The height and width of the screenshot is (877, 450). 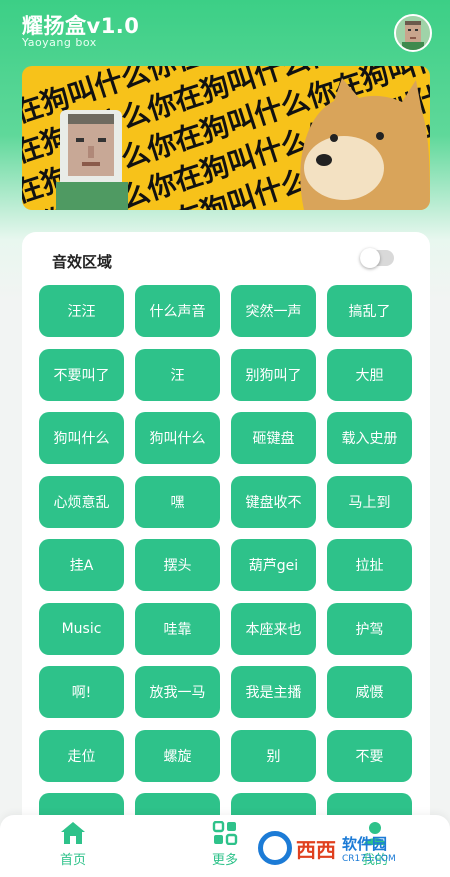 I want to click on sound-button: 别狗叫了, so click(x=273, y=374).